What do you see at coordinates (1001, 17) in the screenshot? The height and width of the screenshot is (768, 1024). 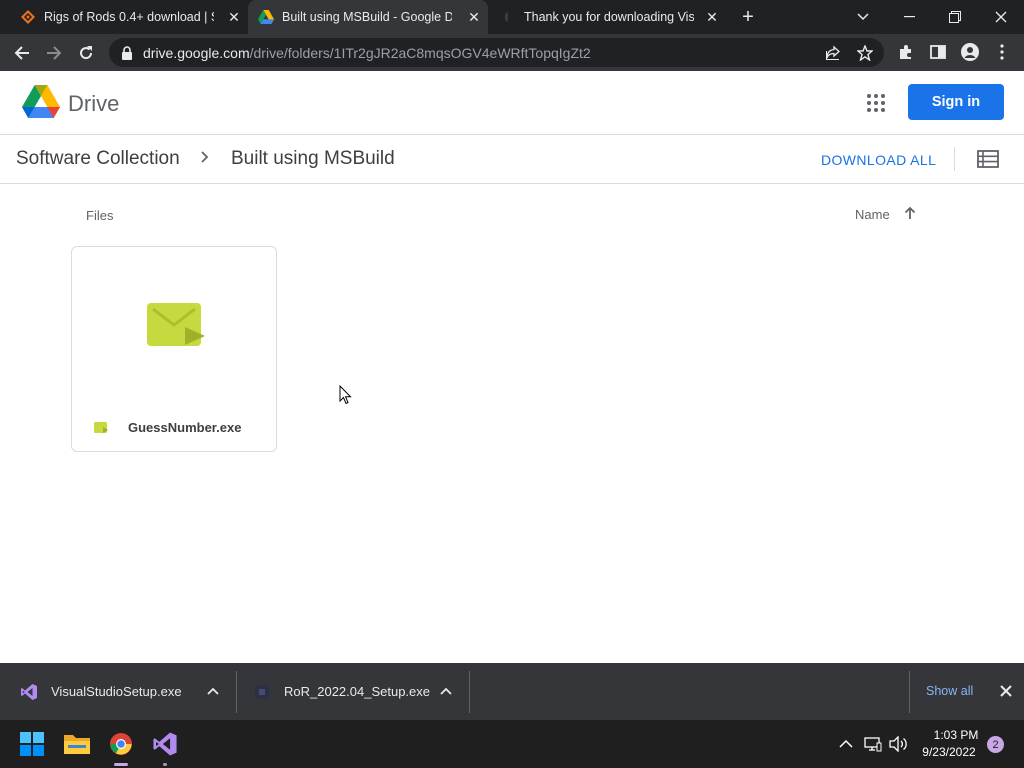 I see `close-window-icon` at bounding box center [1001, 17].